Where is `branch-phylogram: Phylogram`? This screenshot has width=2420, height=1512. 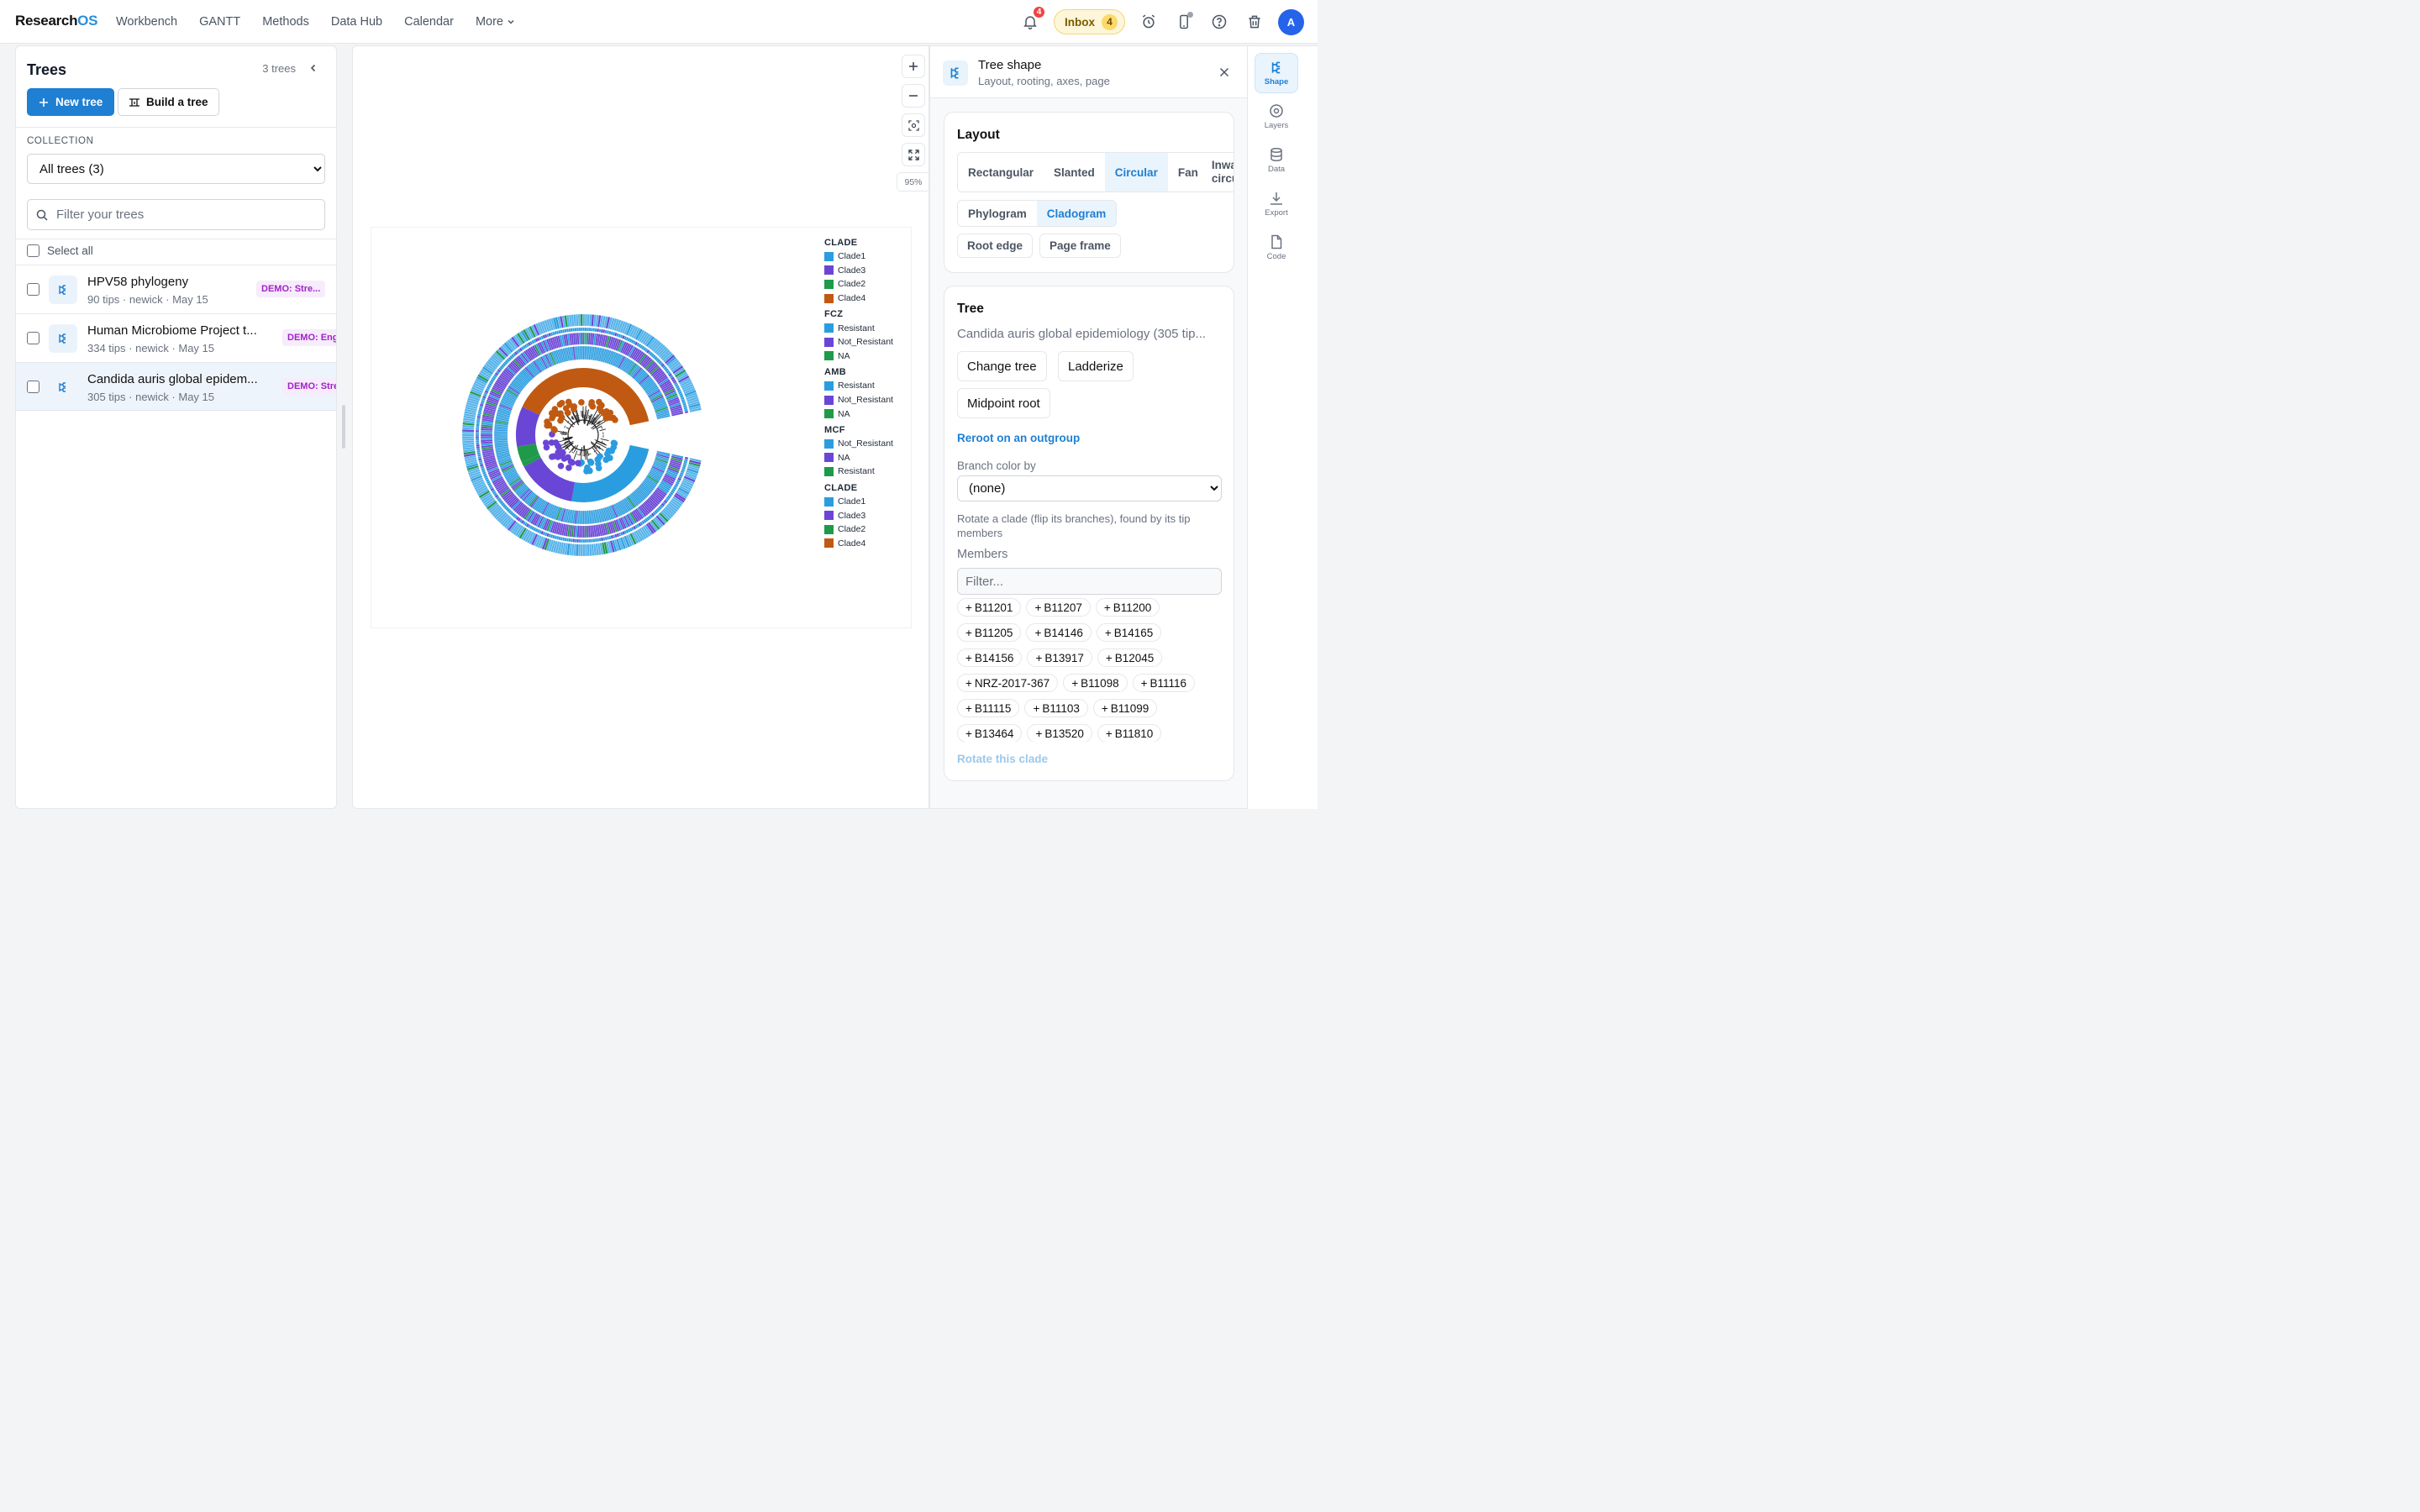
branch-phylogram: Phylogram is located at coordinates (997, 213).